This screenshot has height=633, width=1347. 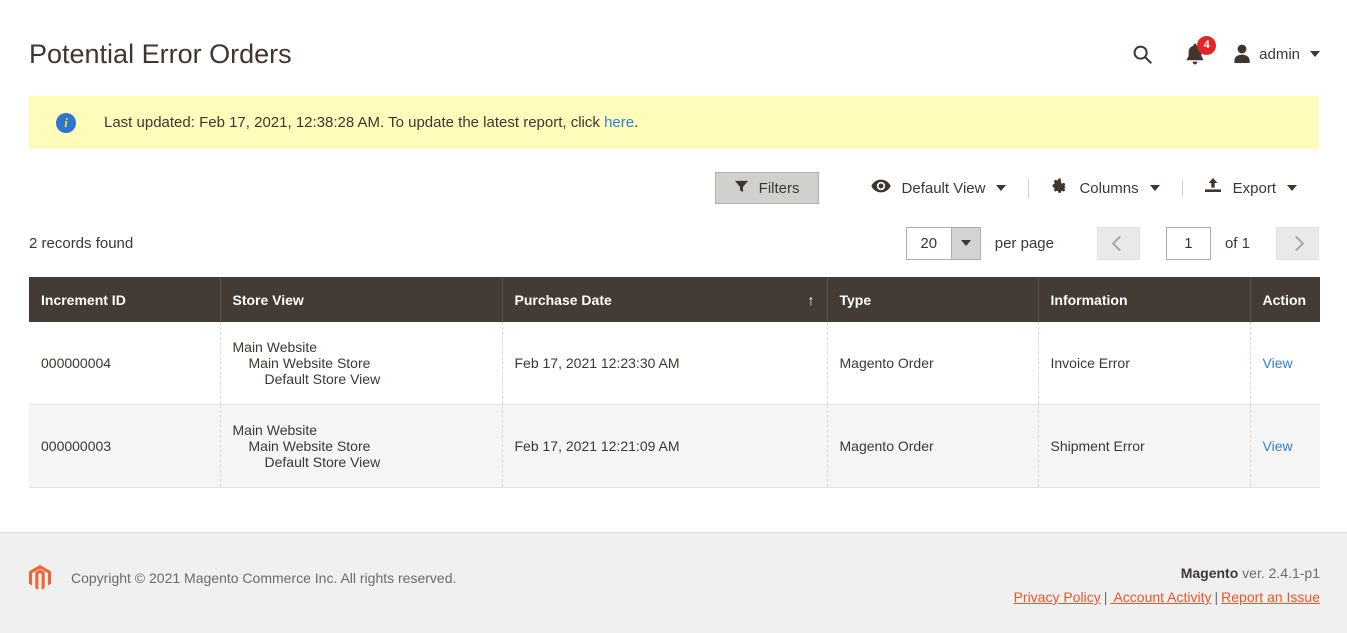 I want to click on account-name: admin, so click(x=1279, y=54).